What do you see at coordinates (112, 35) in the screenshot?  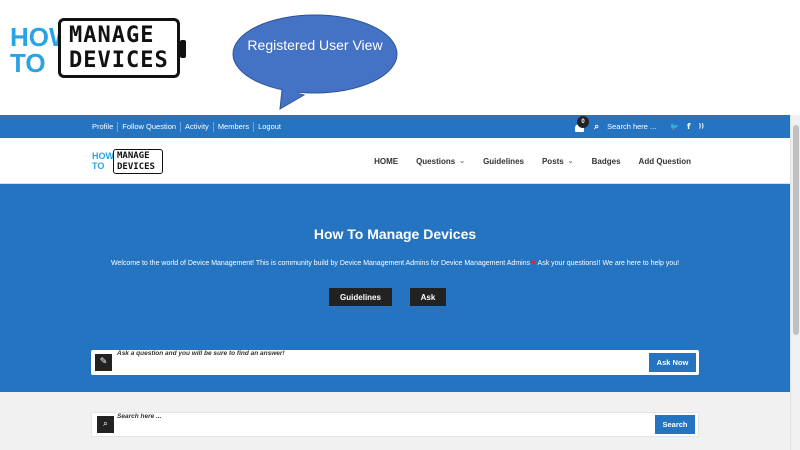 I see `logo-manage-text: MANAGE` at bounding box center [112, 35].